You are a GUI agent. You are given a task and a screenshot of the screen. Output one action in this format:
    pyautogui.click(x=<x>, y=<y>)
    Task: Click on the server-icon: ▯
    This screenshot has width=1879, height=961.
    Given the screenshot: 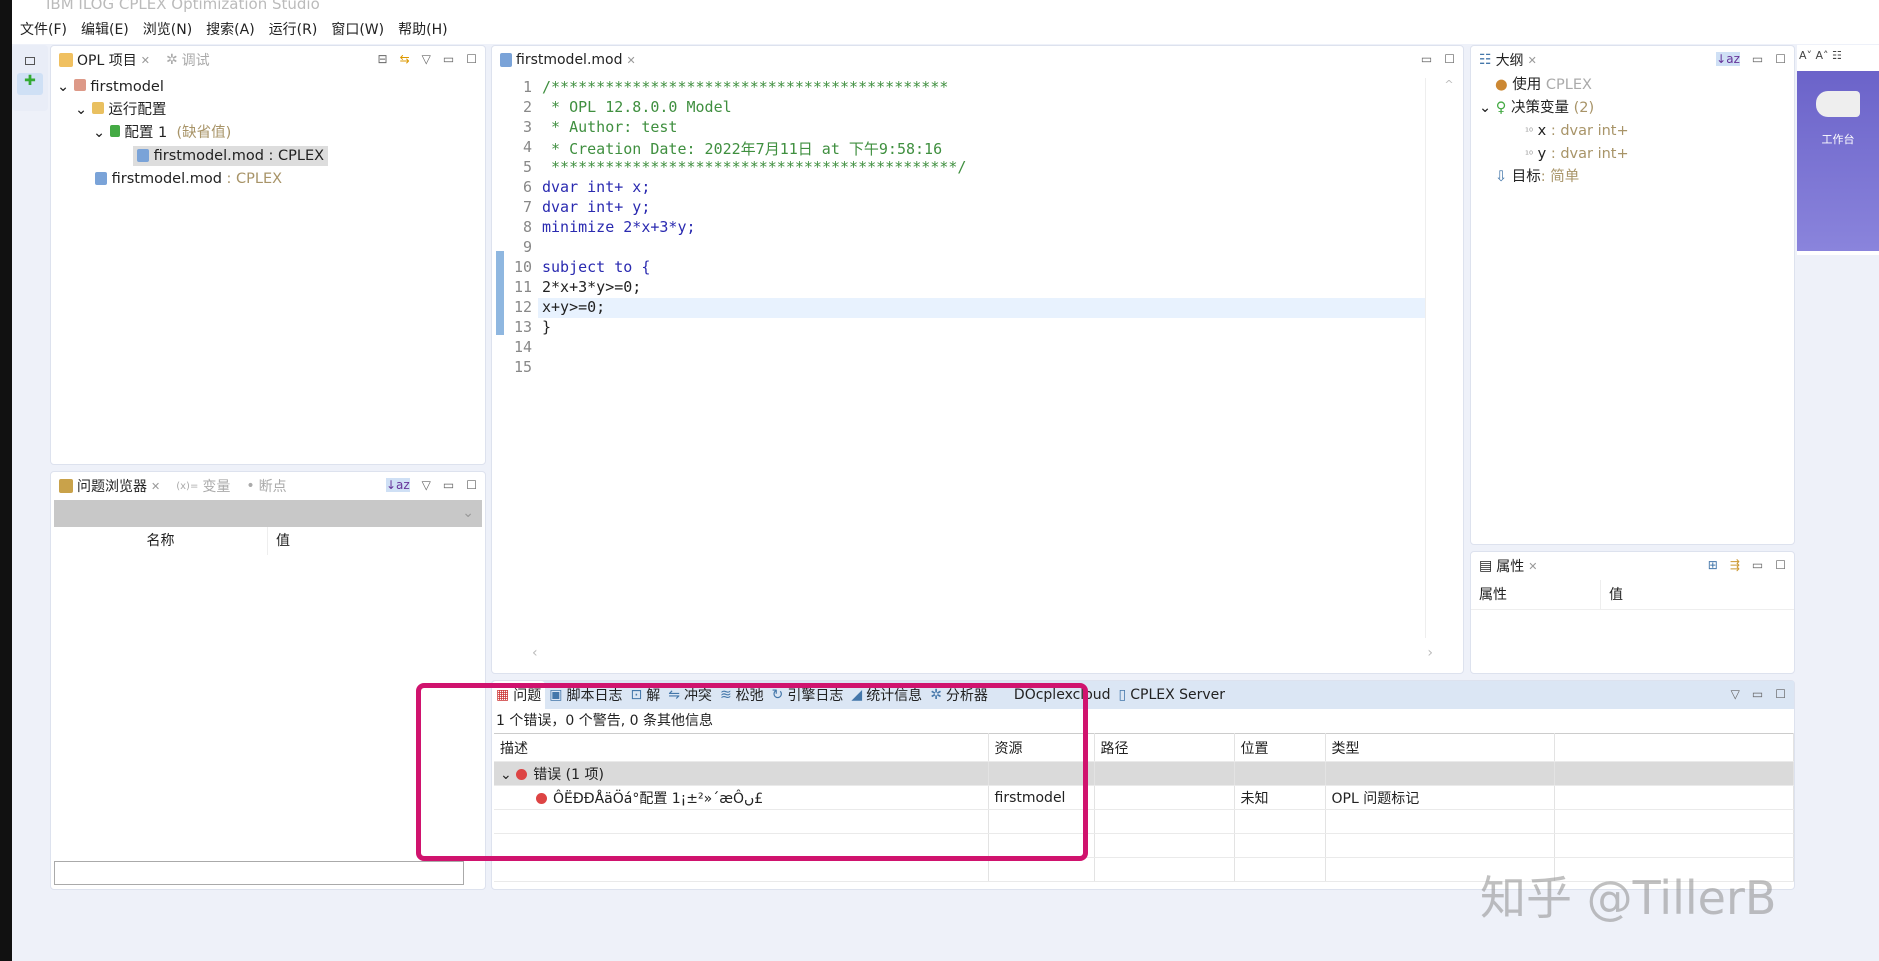 What is the action you would take?
    pyautogui.click(x=1122, y=695)
    